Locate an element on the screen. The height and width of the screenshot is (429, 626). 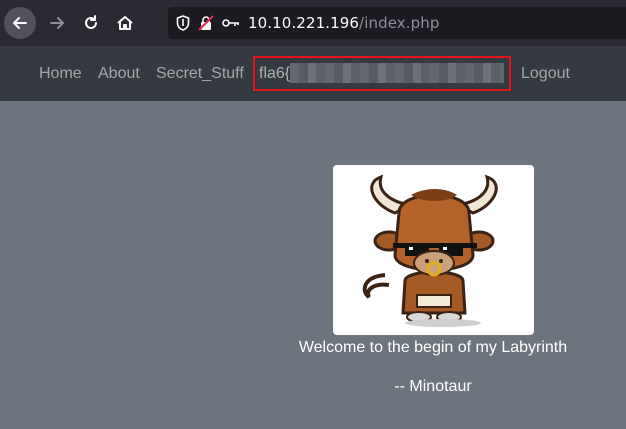
nav-about-link: About is located at coordinates (119, 74).